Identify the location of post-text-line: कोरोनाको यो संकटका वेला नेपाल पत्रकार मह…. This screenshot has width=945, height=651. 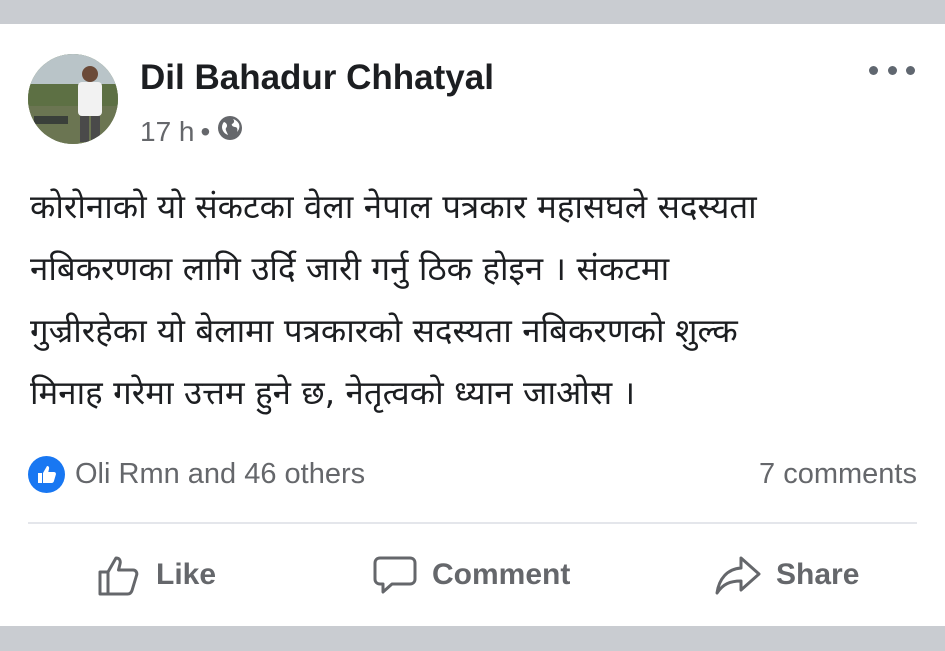
(393, 206).